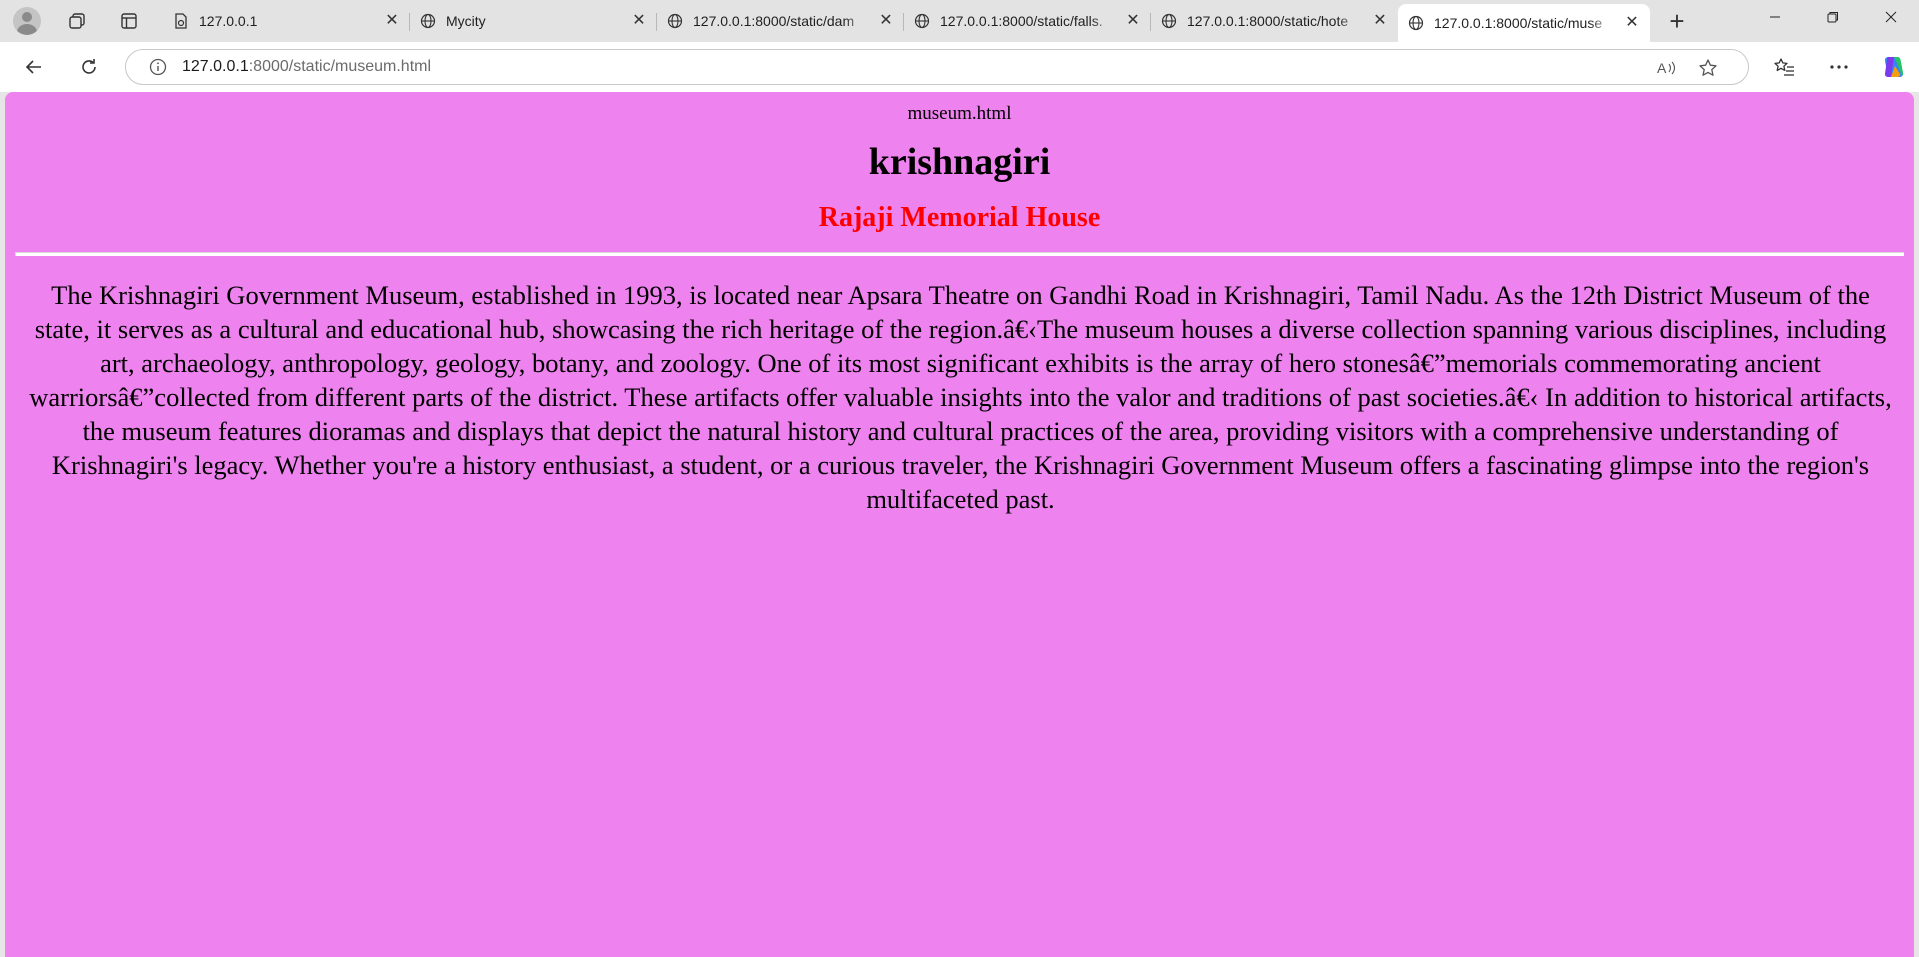 This screenshot has width=1919, height=957. I want to click on workspaces-icon, so click(77, 21).